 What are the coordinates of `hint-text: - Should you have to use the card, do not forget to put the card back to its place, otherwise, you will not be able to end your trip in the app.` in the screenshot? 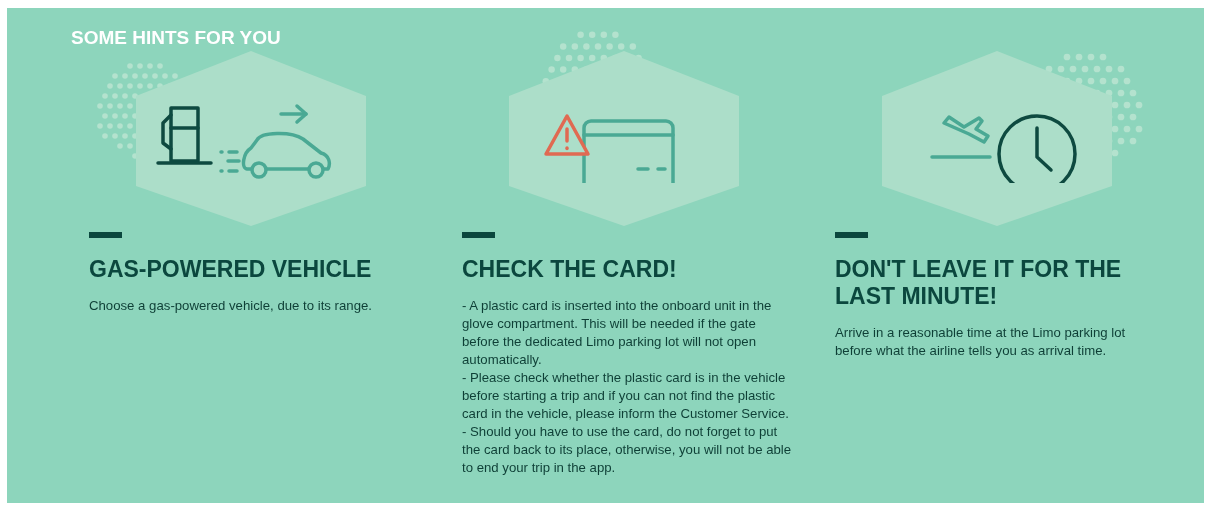 It's located at (627, 450).